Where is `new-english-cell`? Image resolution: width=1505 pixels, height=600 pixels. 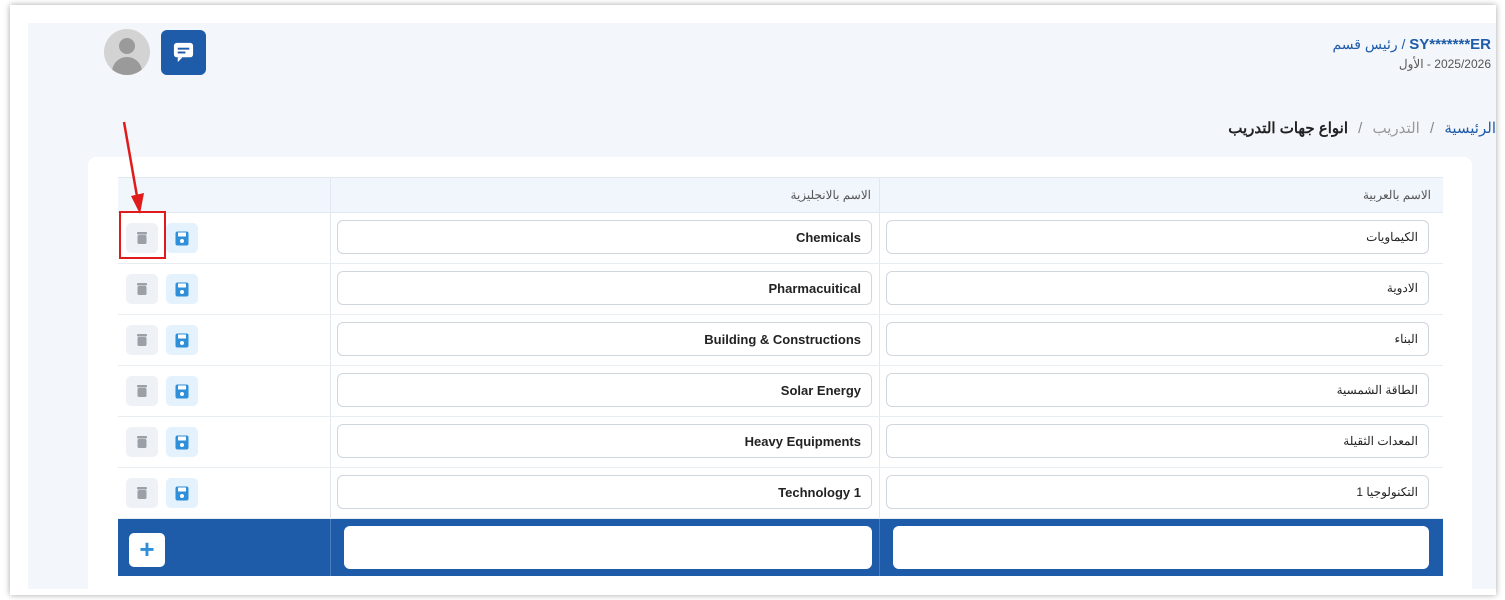 new-english-cell is located at coordinates (608, 547).